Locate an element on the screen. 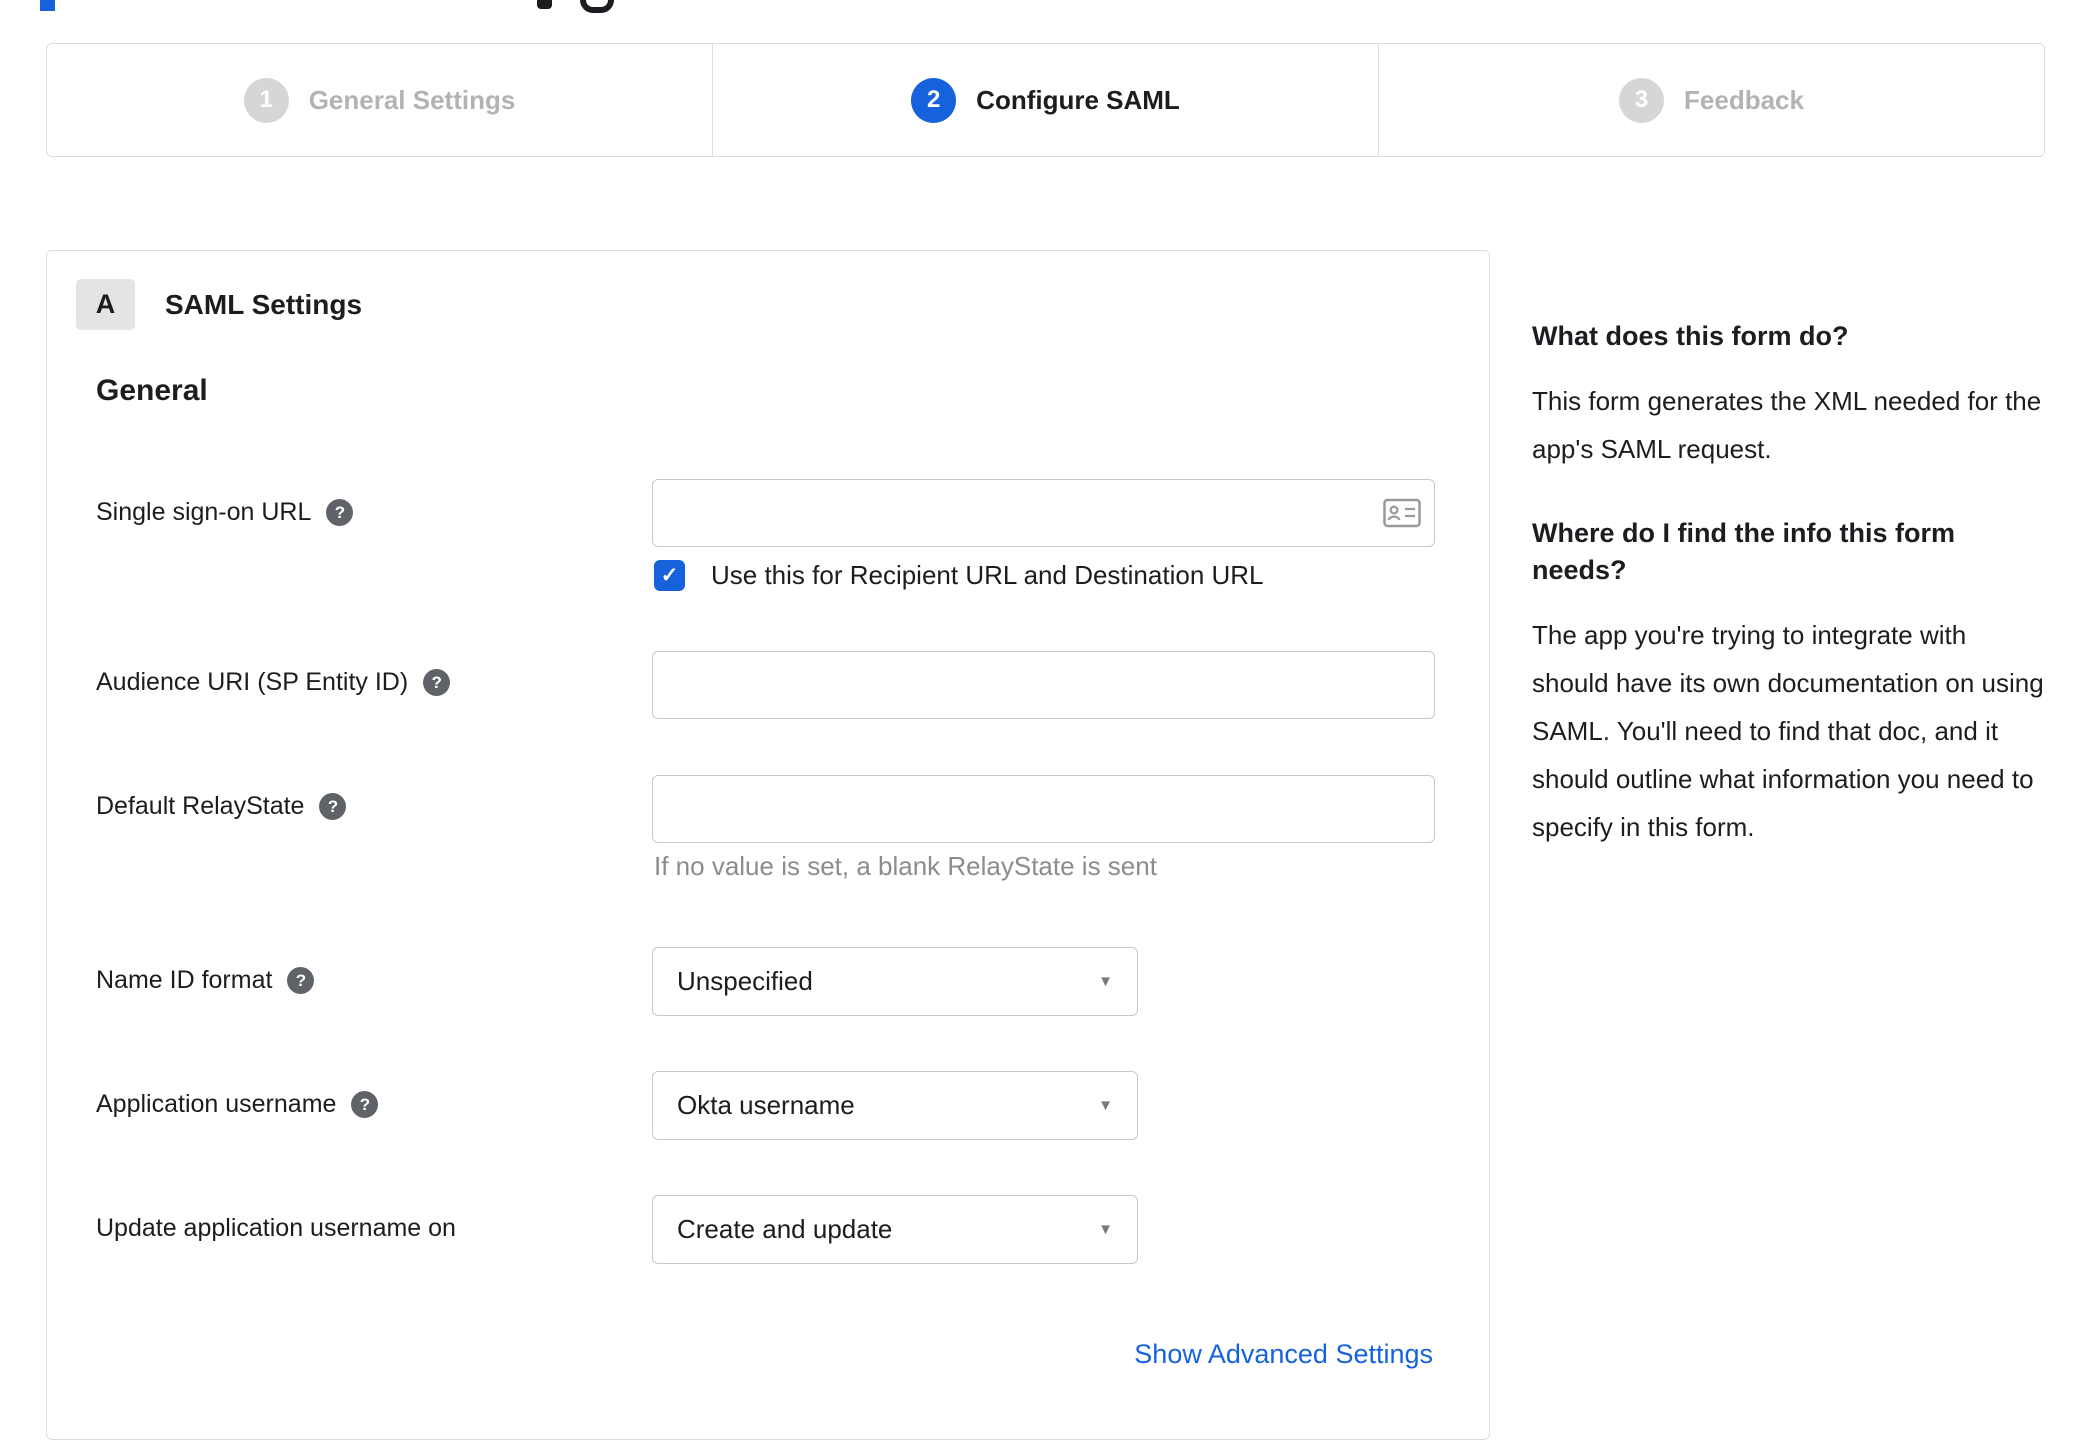  checkmark-icon: ✓ is located at coordinates (669, 575).